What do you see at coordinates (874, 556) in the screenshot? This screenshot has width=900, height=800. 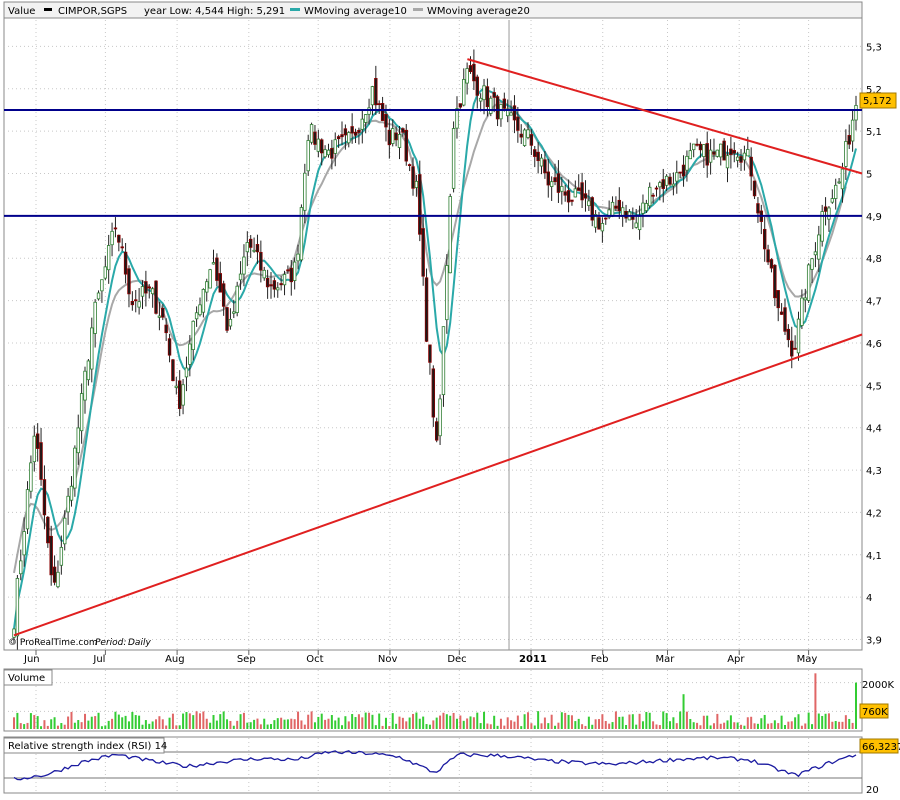 I see `price-tick-label: 4,1` at bounding box center [874, 556].